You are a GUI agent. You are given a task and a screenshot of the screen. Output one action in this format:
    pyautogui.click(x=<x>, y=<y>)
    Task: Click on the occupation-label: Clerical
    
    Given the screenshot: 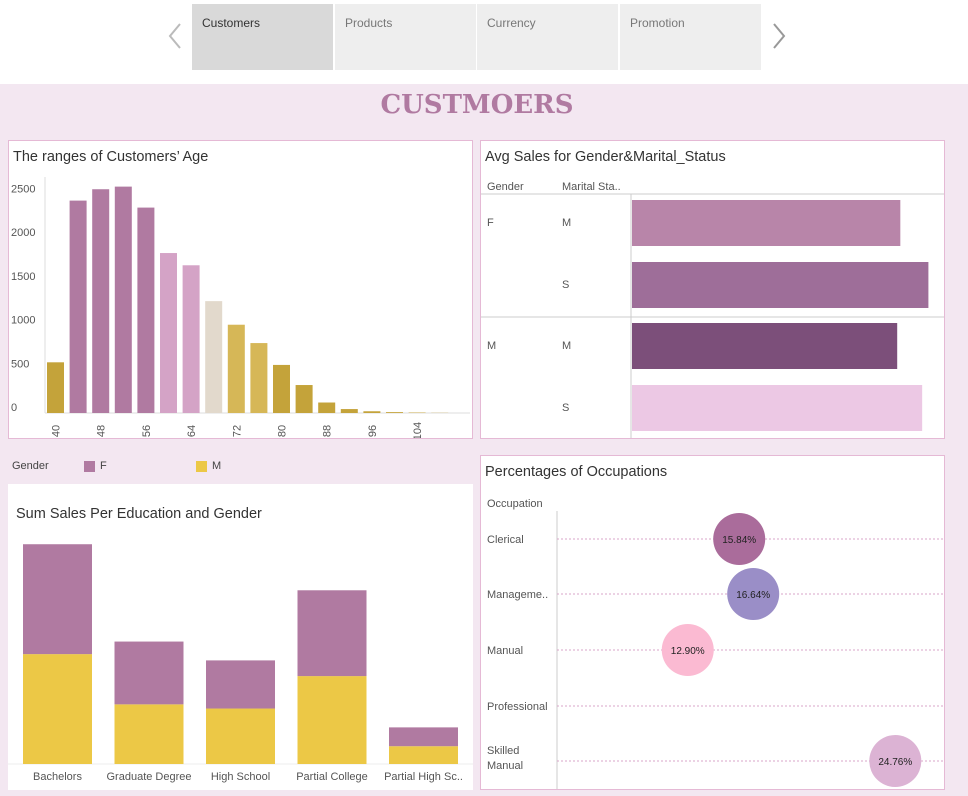 What is the action you would take?
    pyautogui.click(x=505, y=540)
    